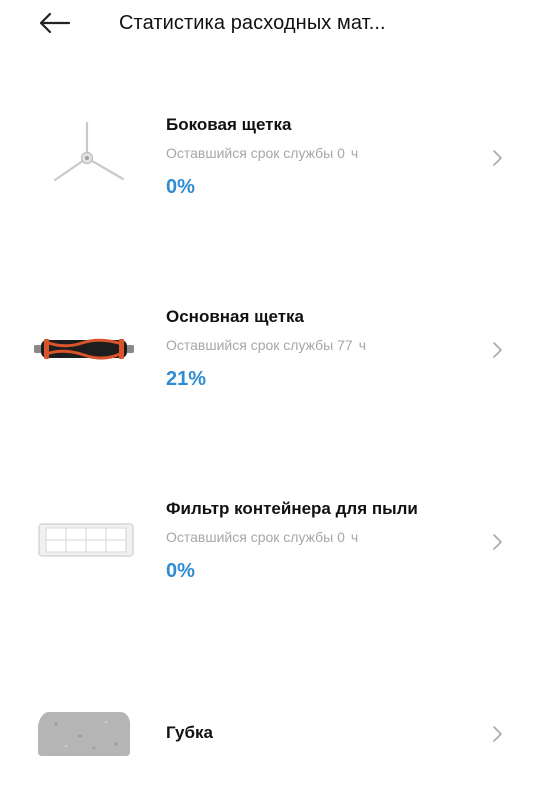 The height and width of the screenshot is (800, 539). Describe the element at coordinates (229, 124) in the screenshot. I see `item-name: Боковая щетка` at that location.